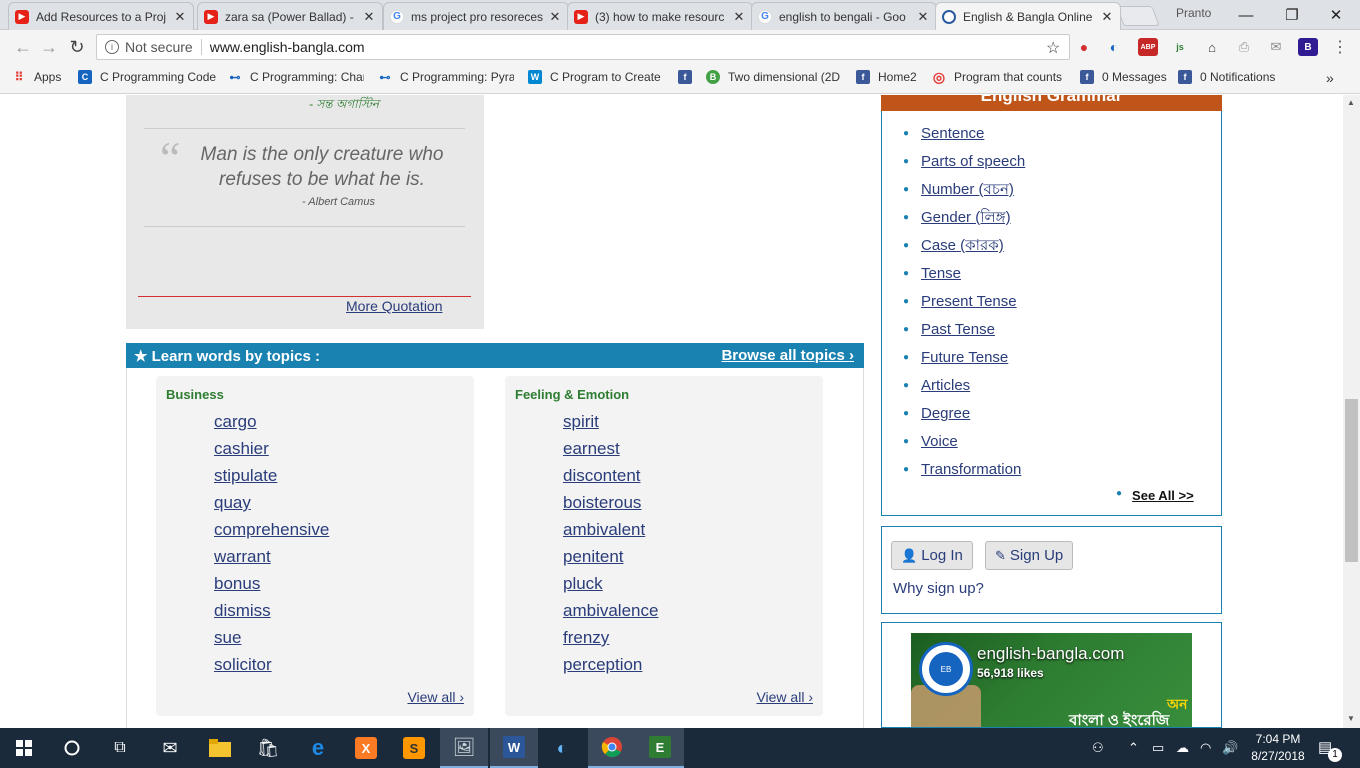  What do you see at coordinates (77, 47) in the screenshot?
I see `reload-icon: ↻` at bounding box center [77, 47].